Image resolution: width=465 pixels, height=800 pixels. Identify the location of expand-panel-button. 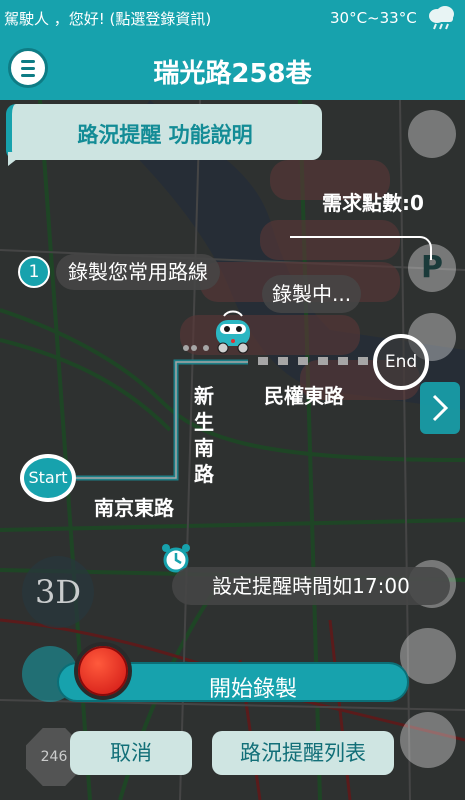
(440, 408).